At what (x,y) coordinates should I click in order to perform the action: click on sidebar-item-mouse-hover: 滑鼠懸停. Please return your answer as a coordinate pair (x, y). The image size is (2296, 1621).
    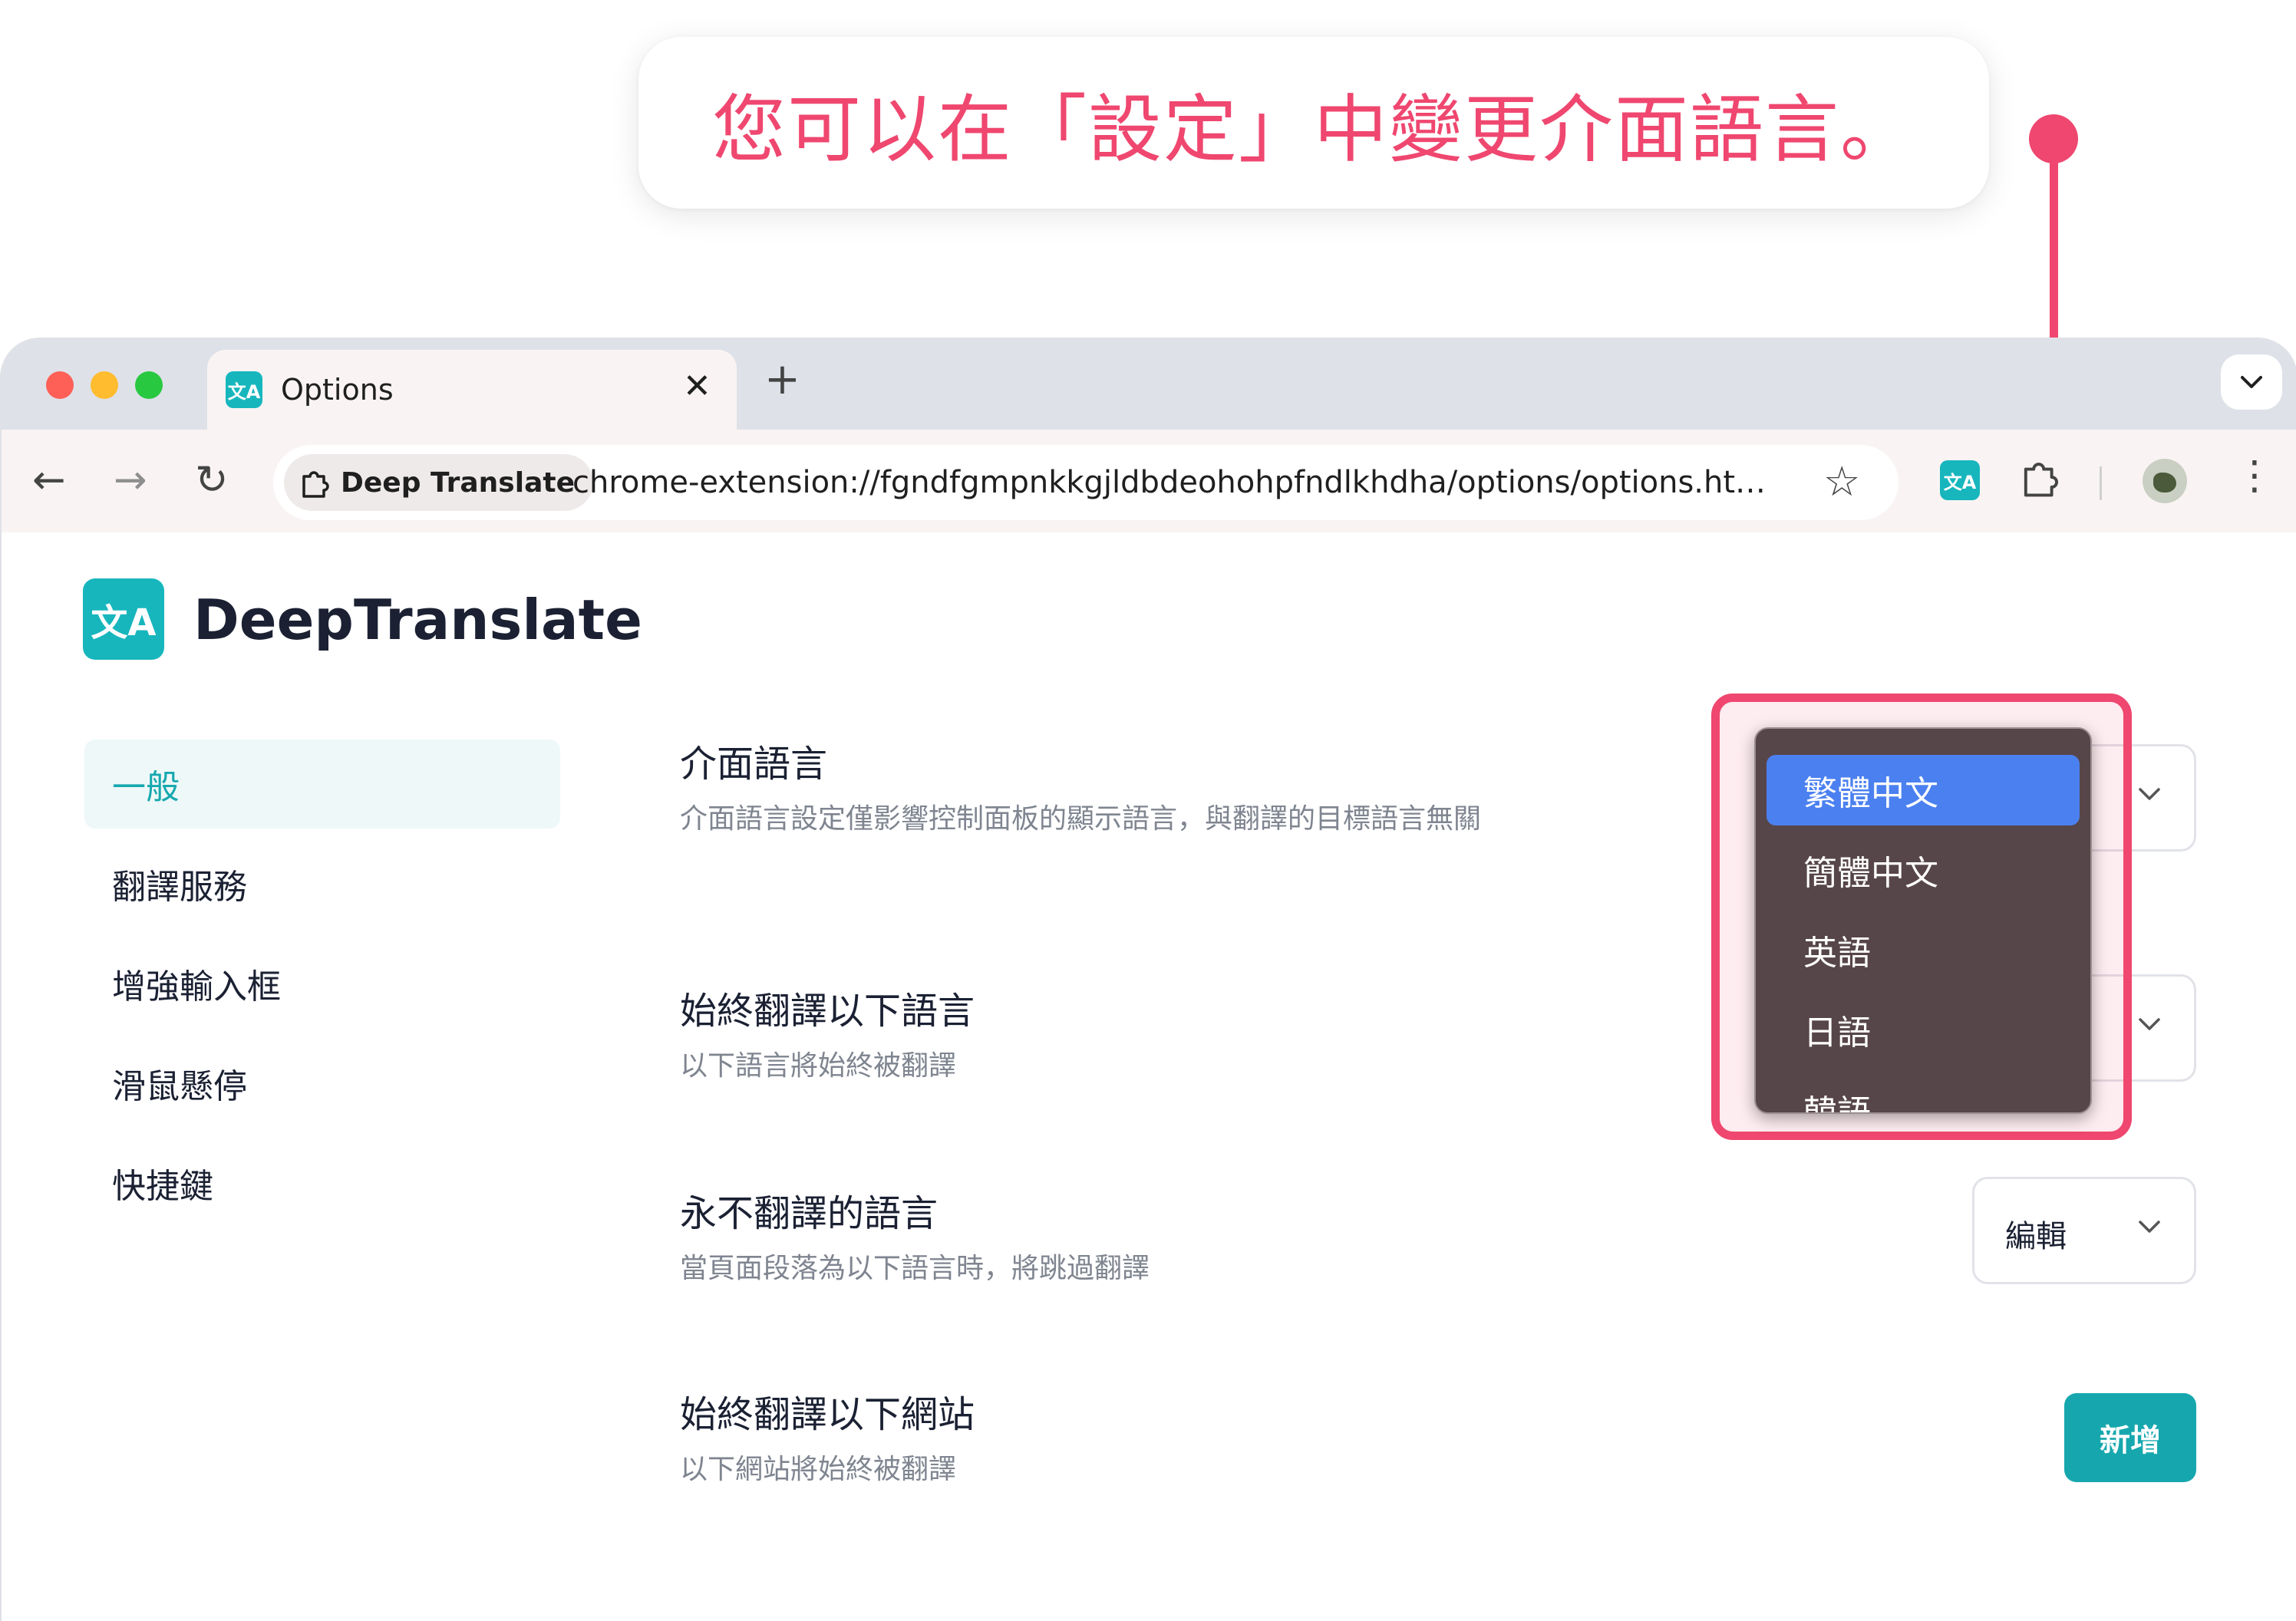
    Looking at the image, I should click on (322, 1083).